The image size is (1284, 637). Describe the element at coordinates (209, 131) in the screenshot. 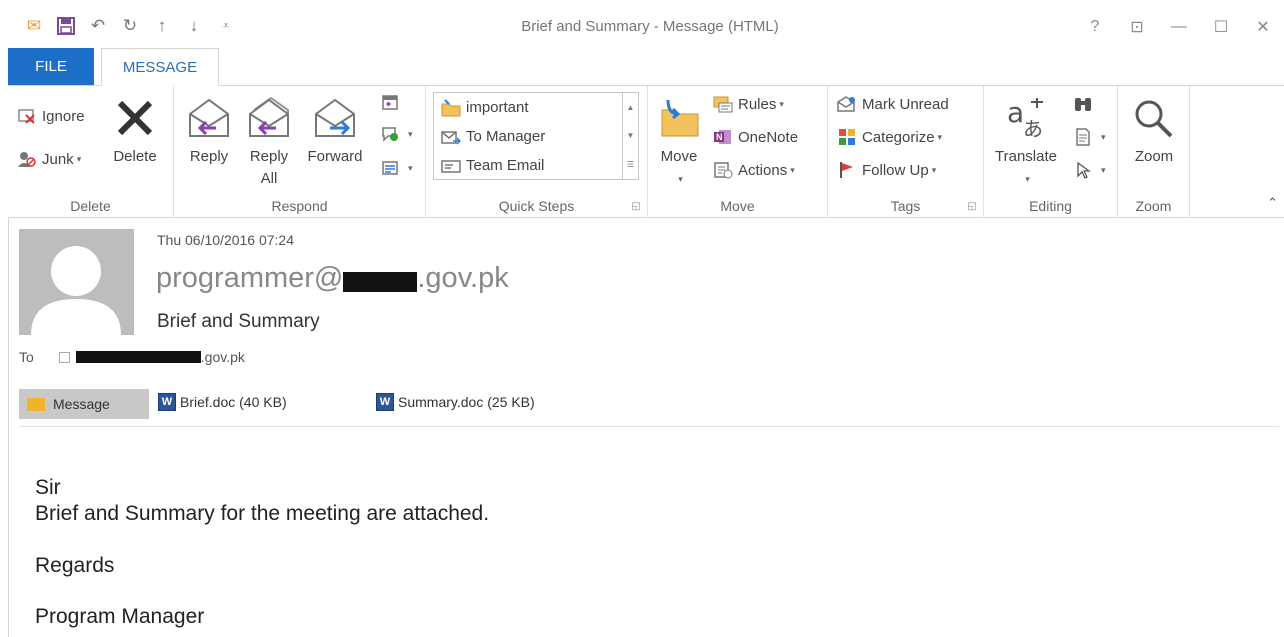

I see `reply-button: Reply` at that location.